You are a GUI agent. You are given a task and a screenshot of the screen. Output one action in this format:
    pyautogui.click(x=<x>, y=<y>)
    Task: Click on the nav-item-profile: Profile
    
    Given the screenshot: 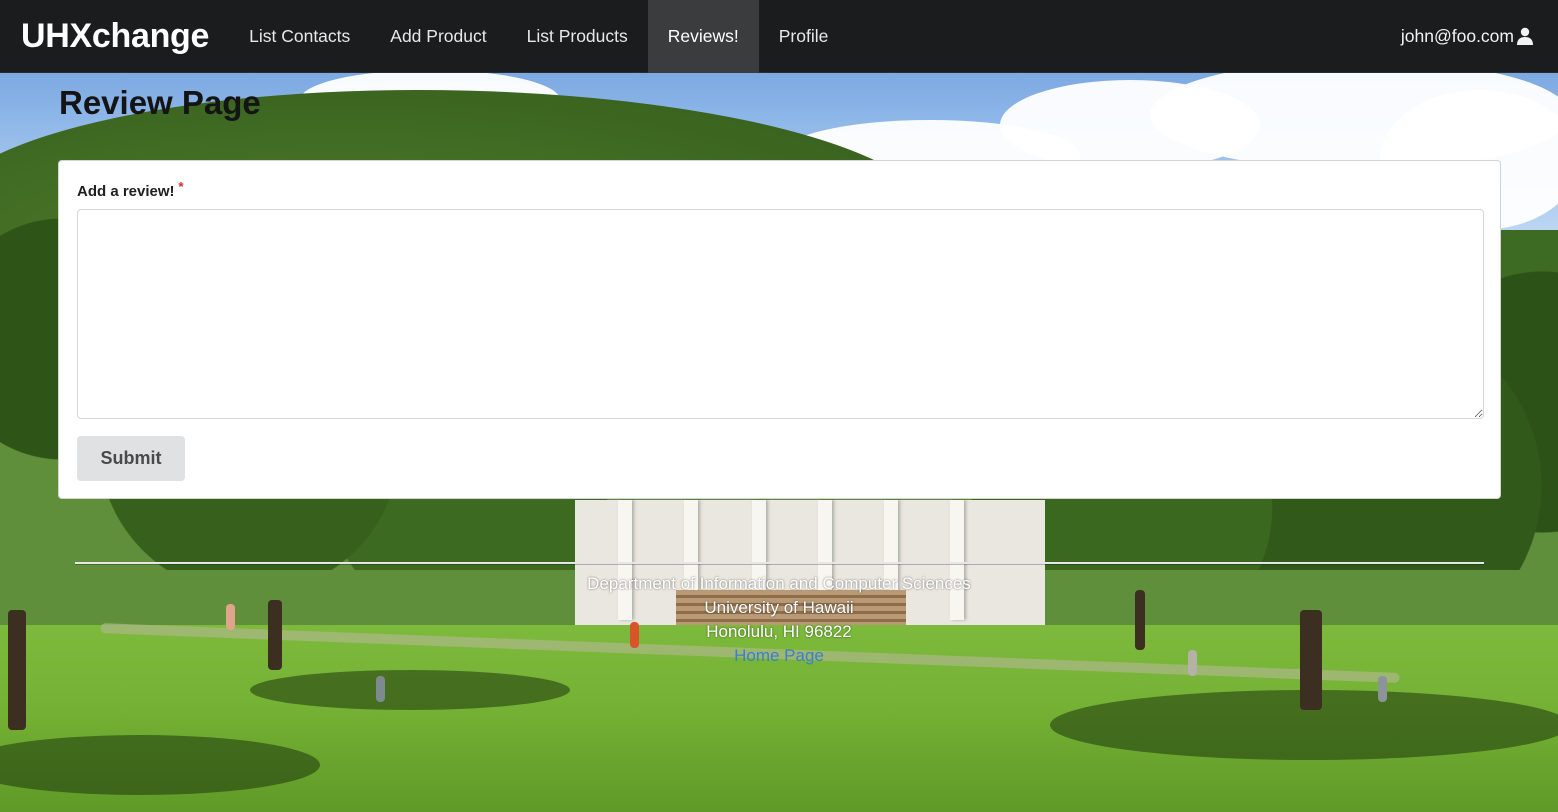 What is the action you would take?
    pyautogui.click(x=804, y=36)
    